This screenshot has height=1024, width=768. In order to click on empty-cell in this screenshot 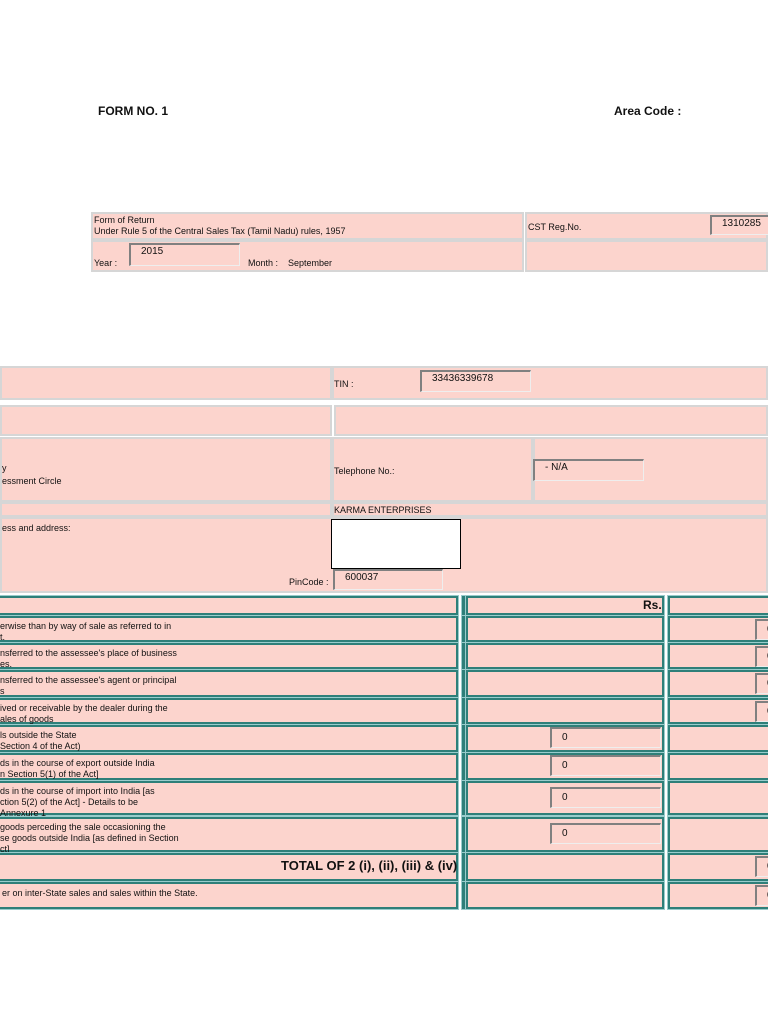, I will do `click(646, 256)`.